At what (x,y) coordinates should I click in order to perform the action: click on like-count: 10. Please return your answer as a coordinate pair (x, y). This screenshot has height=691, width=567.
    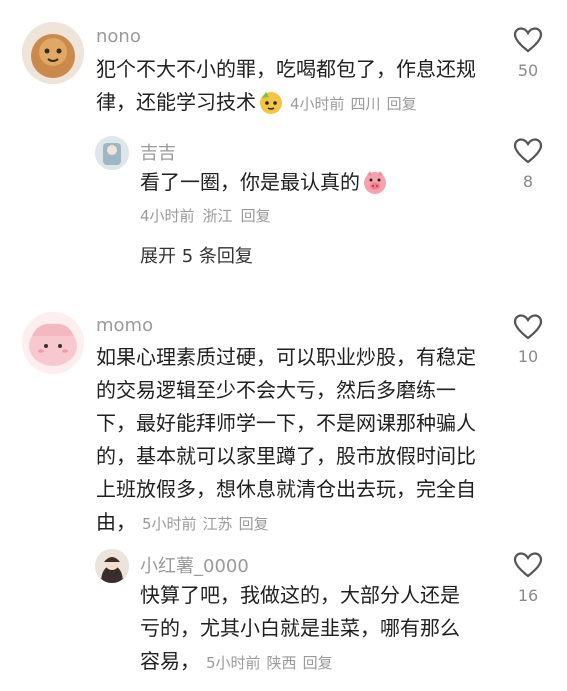
    Looking at the image, I should click on (528, 356).